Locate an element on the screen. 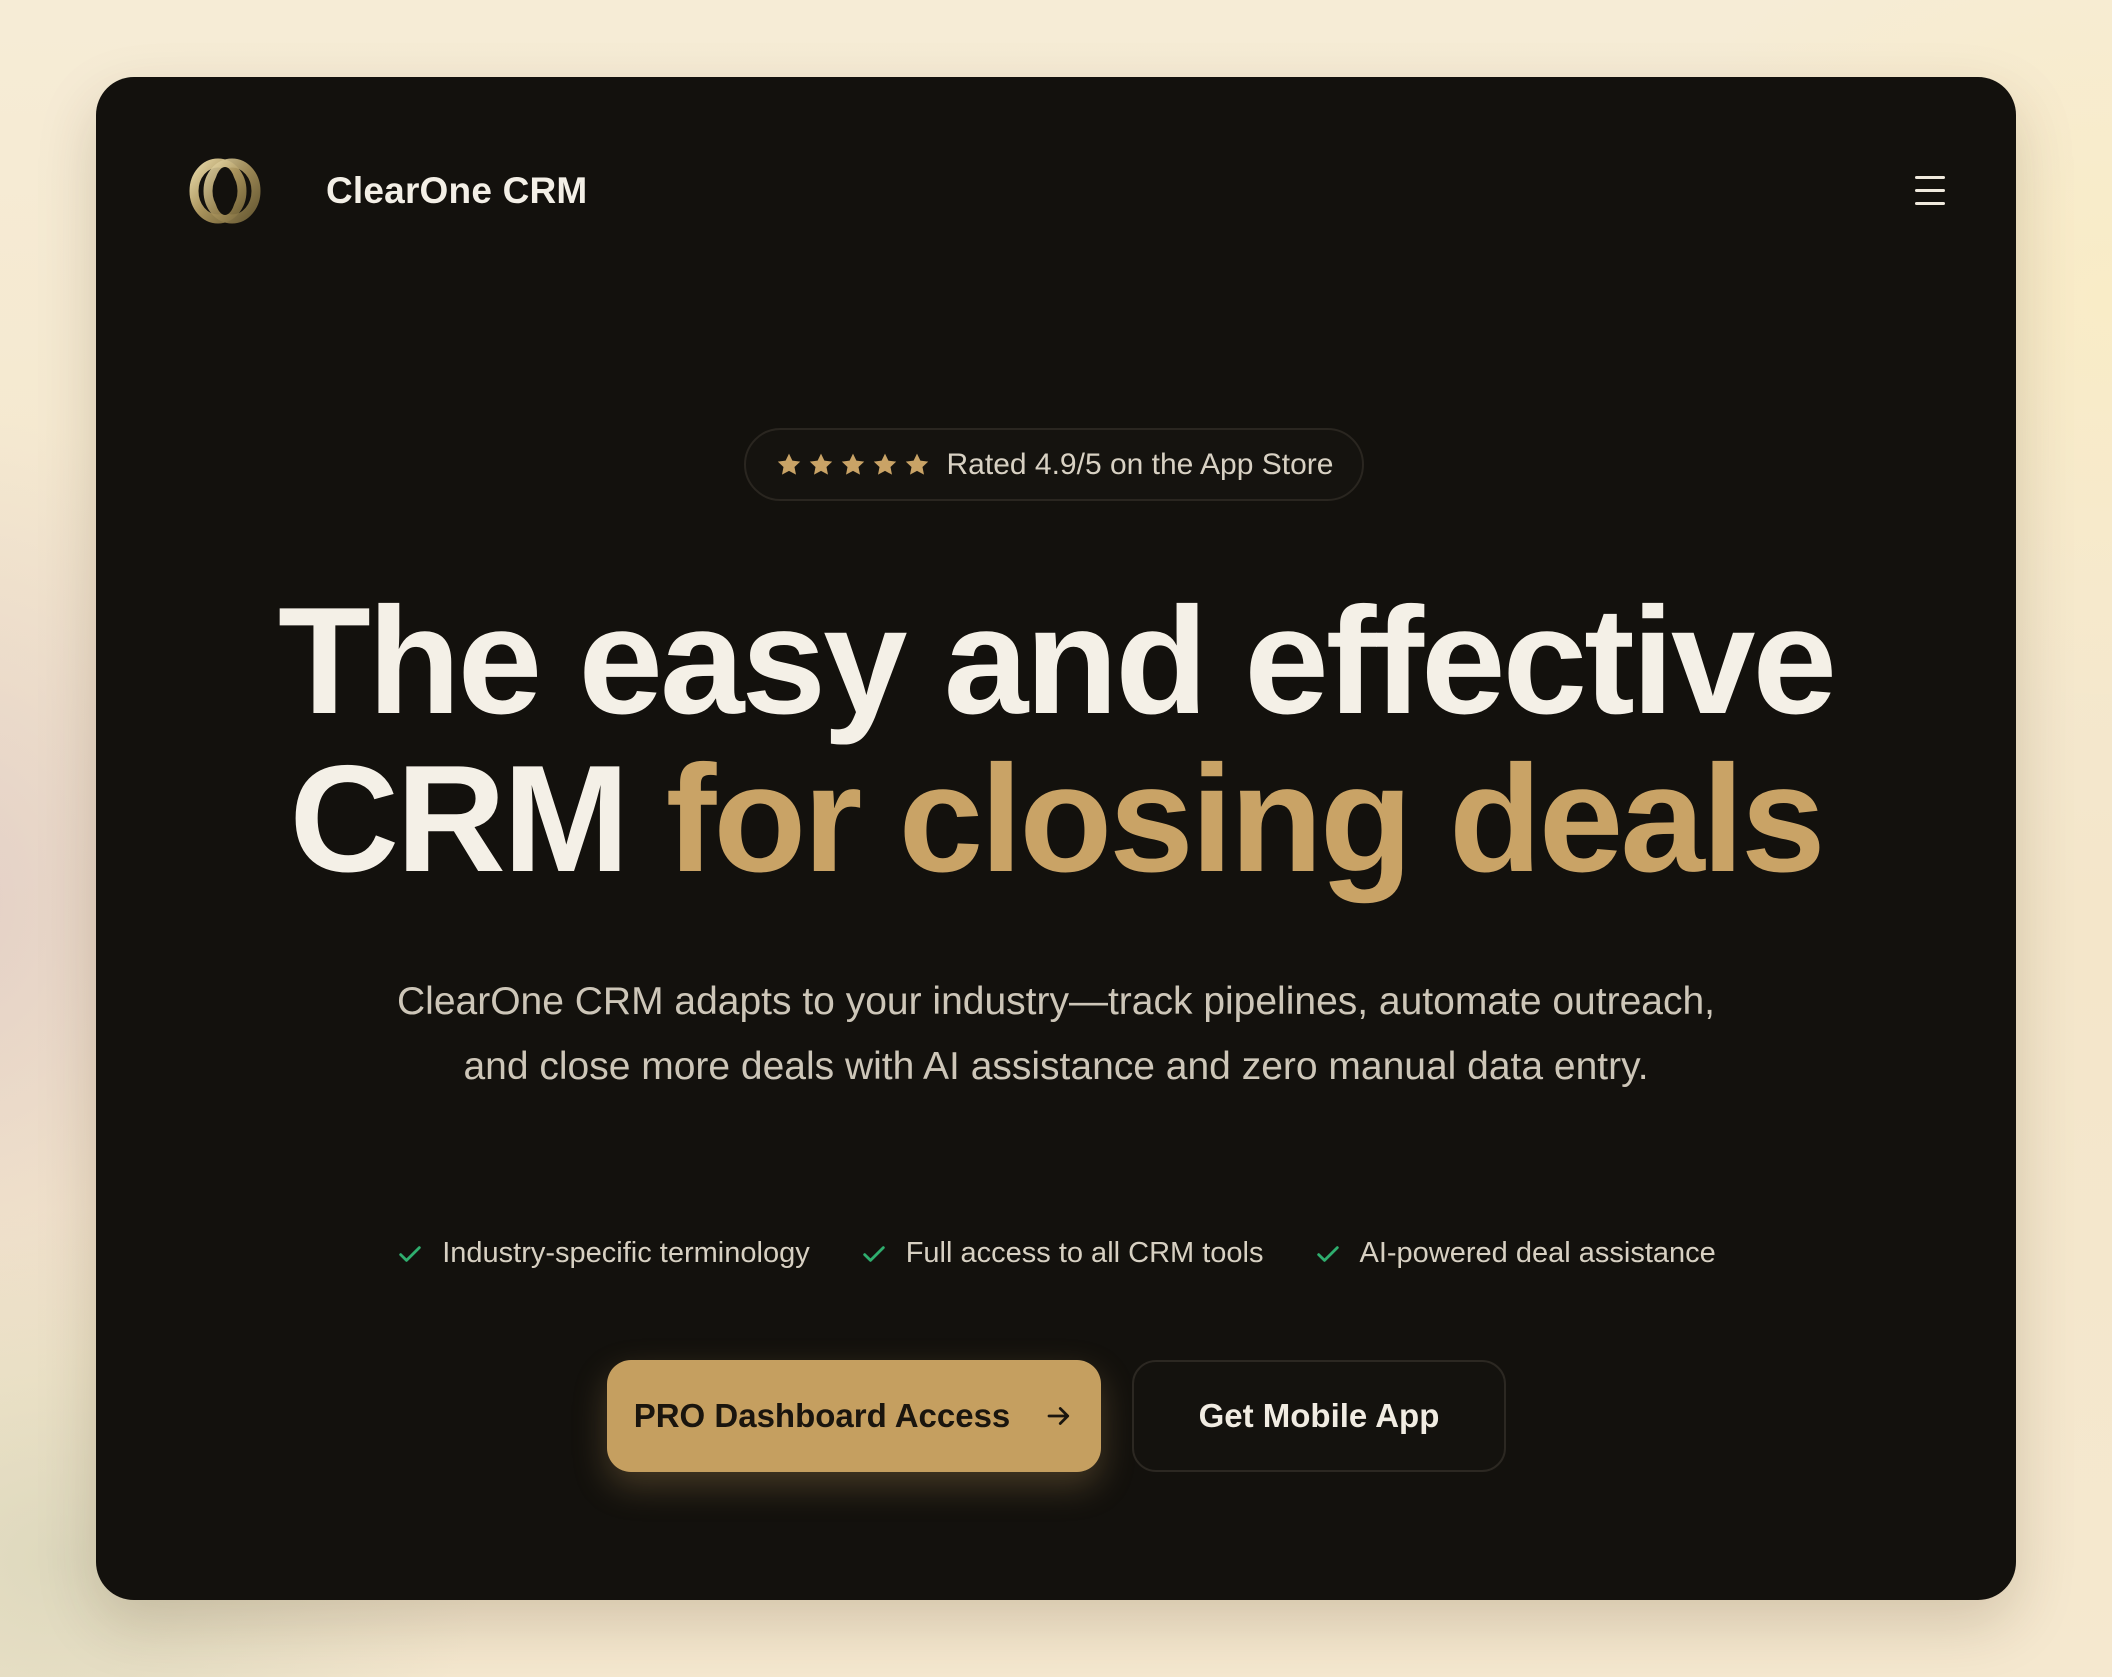 The height and width of the screenshot is (1677, 2112). feature-item: Industry-specific terminology is located at coordinates (603, 1253).